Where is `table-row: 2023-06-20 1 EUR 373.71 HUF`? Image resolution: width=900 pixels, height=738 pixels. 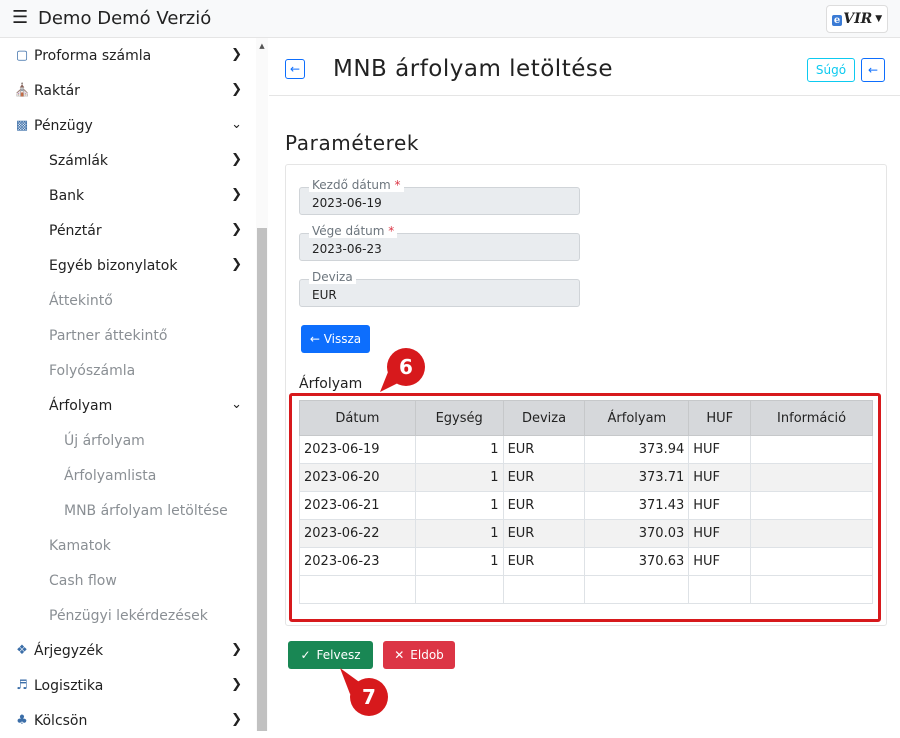 table-row: 2023-06-20 1 EUR 373.71 HUF is located at coordinates (586, 477).